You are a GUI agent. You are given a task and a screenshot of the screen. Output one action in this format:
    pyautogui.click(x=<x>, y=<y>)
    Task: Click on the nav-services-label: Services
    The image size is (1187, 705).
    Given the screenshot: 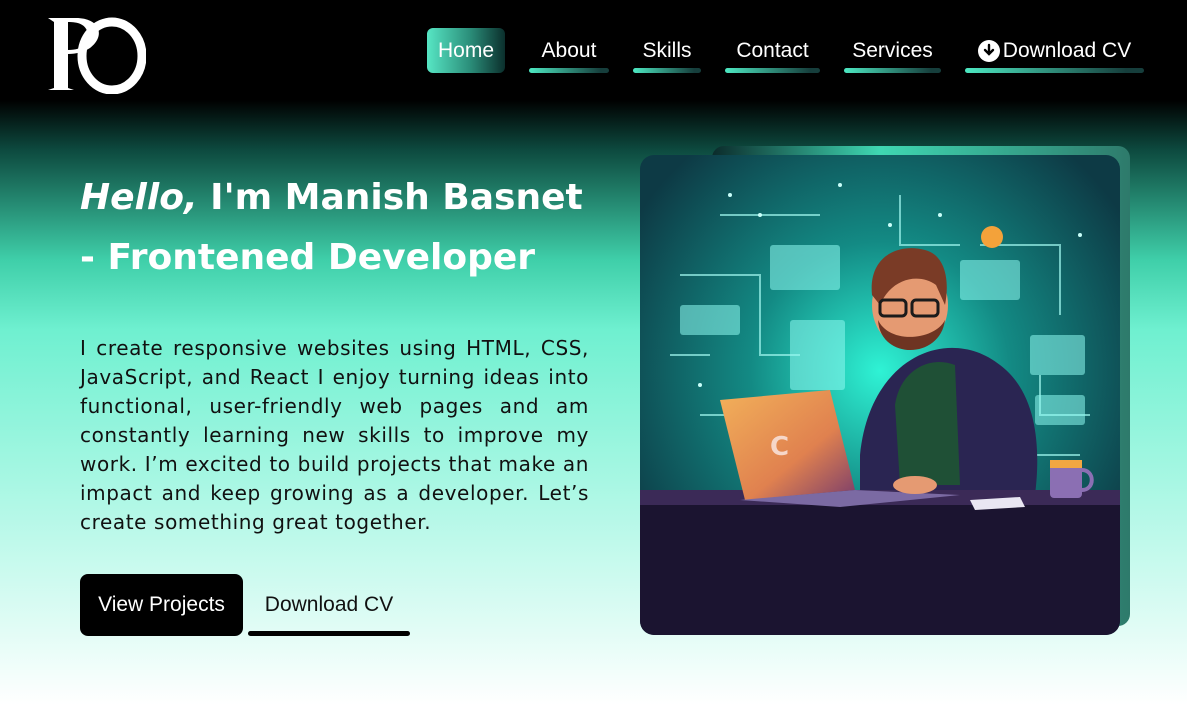 What is the action you would take?
    pyautogui.click(x=892, y=50)
    